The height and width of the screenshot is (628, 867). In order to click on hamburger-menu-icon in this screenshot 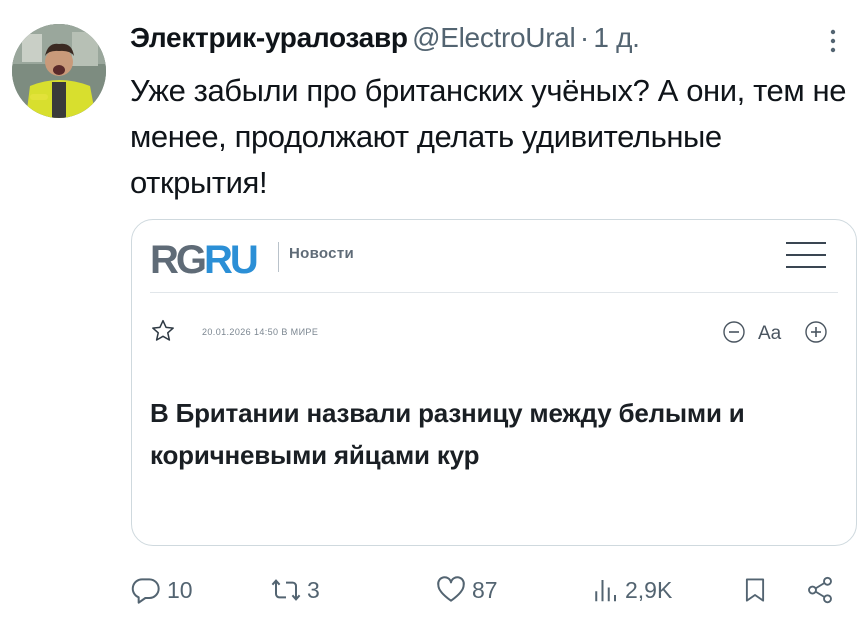, I will do `click(806, 256)`.